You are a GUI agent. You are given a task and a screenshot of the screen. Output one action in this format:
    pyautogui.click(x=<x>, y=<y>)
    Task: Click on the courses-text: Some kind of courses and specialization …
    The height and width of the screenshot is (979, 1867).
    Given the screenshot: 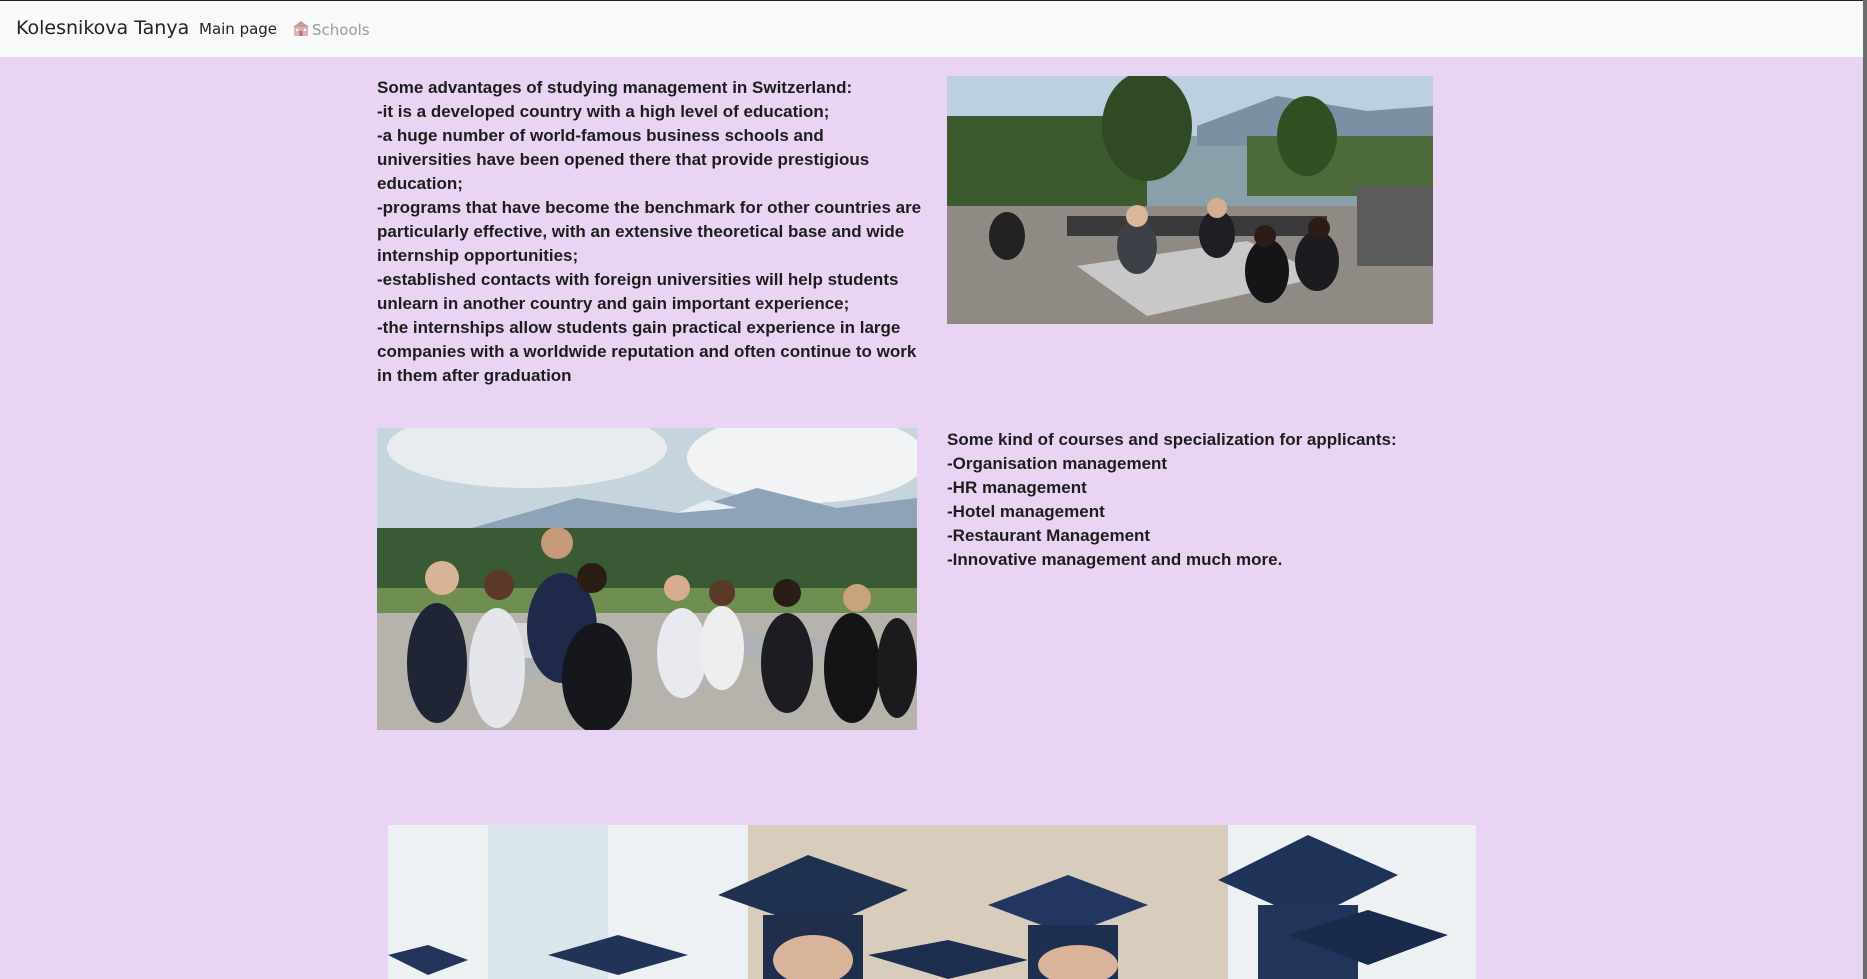 What is the action you would take?
    pyautogui.click(x=1172, y=499)
    